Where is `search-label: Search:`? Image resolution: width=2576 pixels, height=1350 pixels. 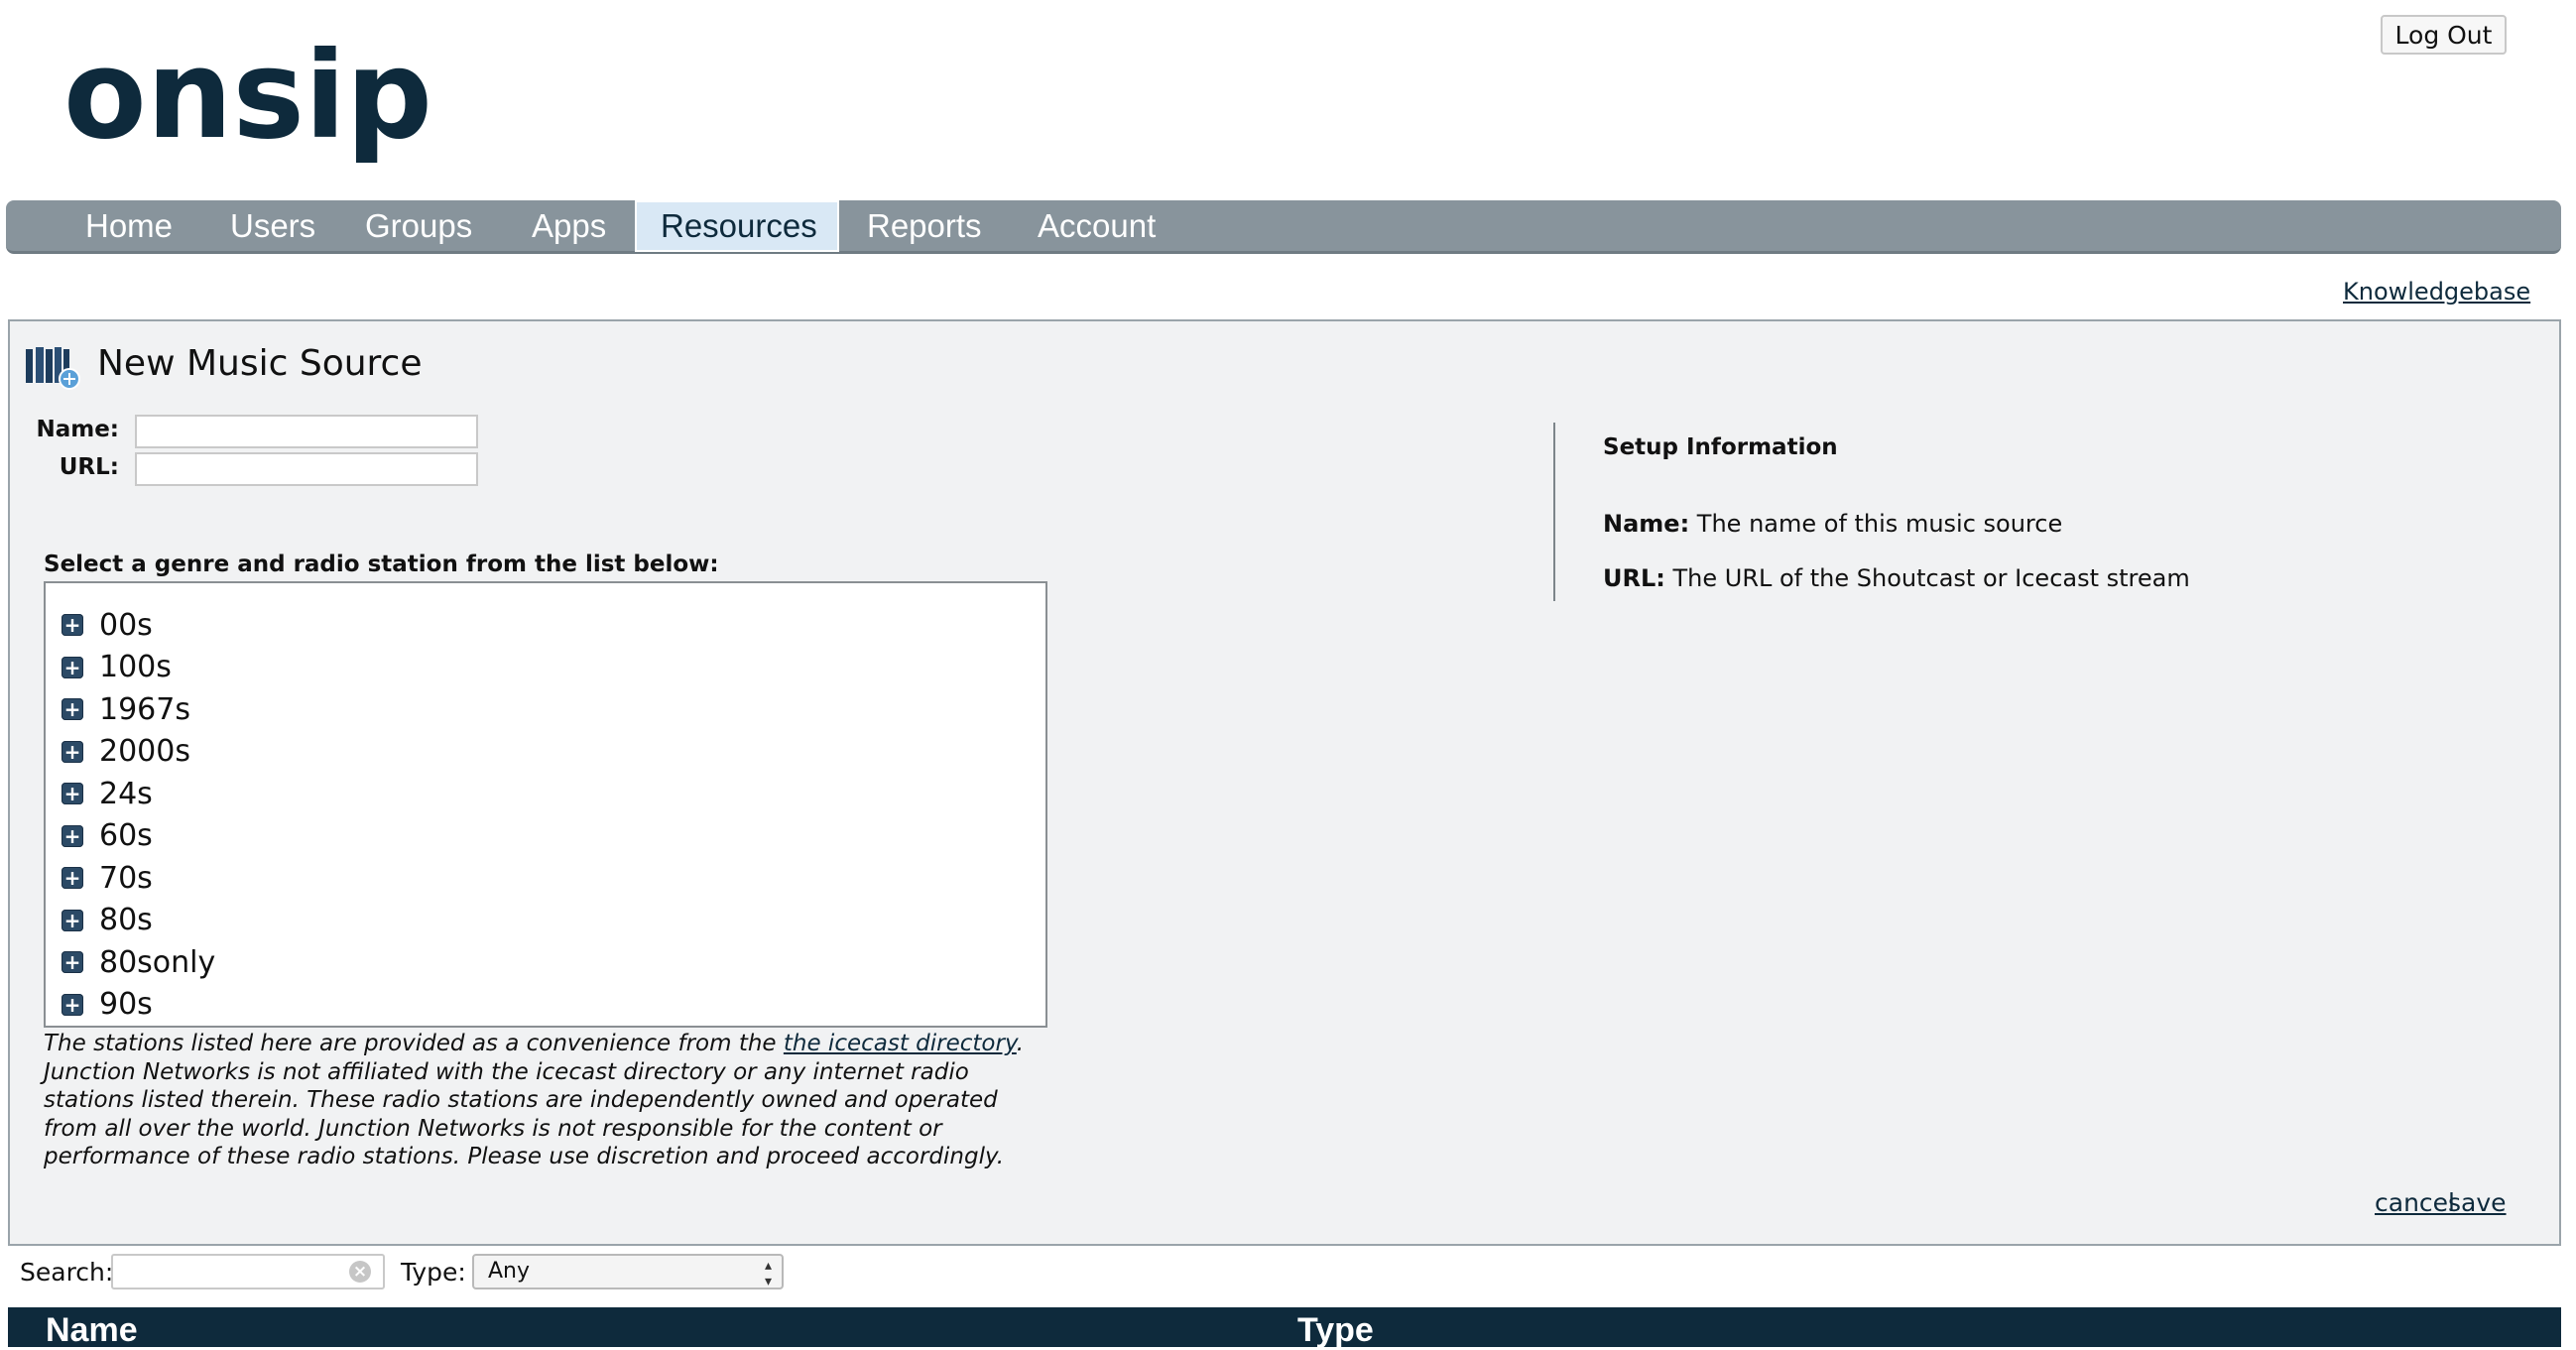 search-label: Search: is located at coordinates (67, 1272).